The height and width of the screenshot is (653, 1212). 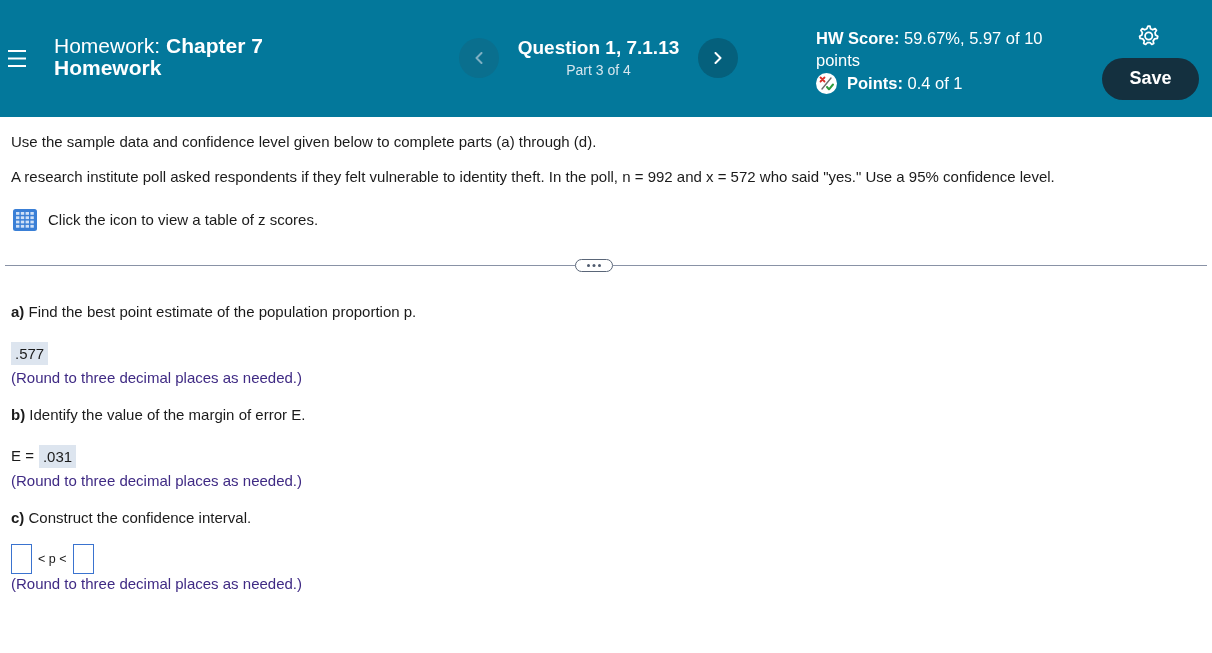 I want to click on settings-icon, so click(x=1148, y=35).